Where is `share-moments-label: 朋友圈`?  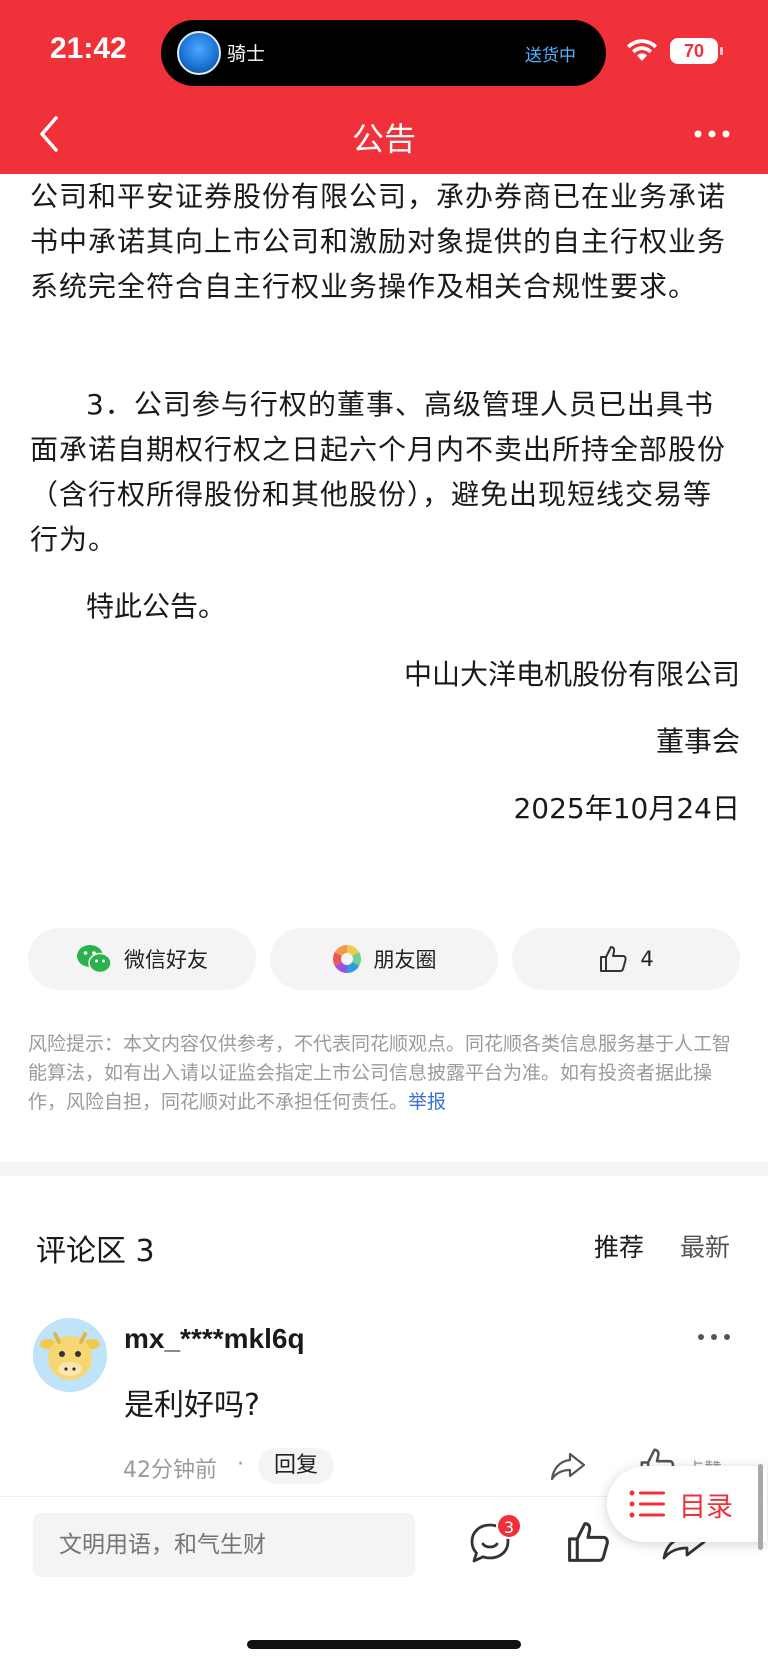 share-moments-label: 朋友圈 is located at coordinates (405, 960).